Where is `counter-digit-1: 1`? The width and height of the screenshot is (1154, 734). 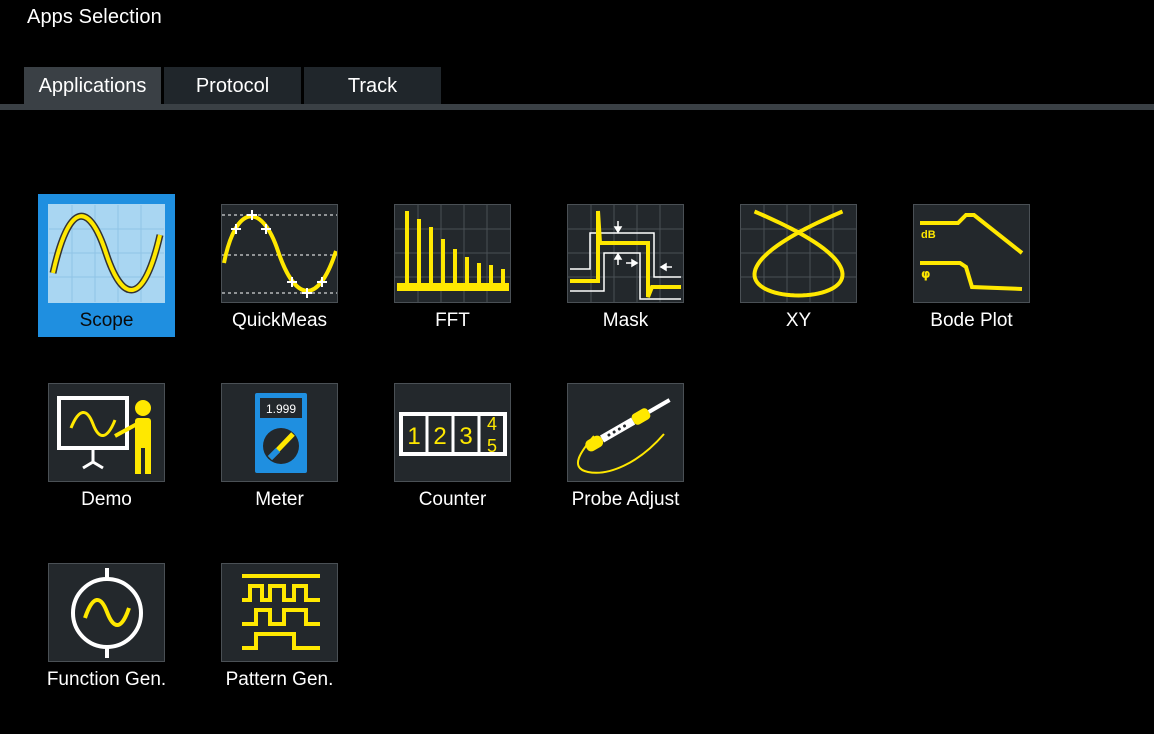 counter-digit-1: 1 is located at coordinates (413, 436).